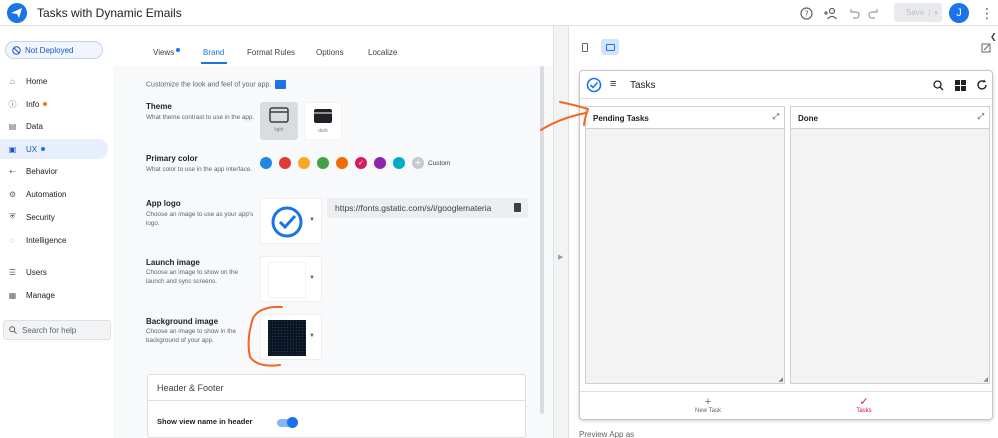  Describe the element at coordinates (560, 257) in the screenshot. I see `chevron-right-icon: ▶` at that location.